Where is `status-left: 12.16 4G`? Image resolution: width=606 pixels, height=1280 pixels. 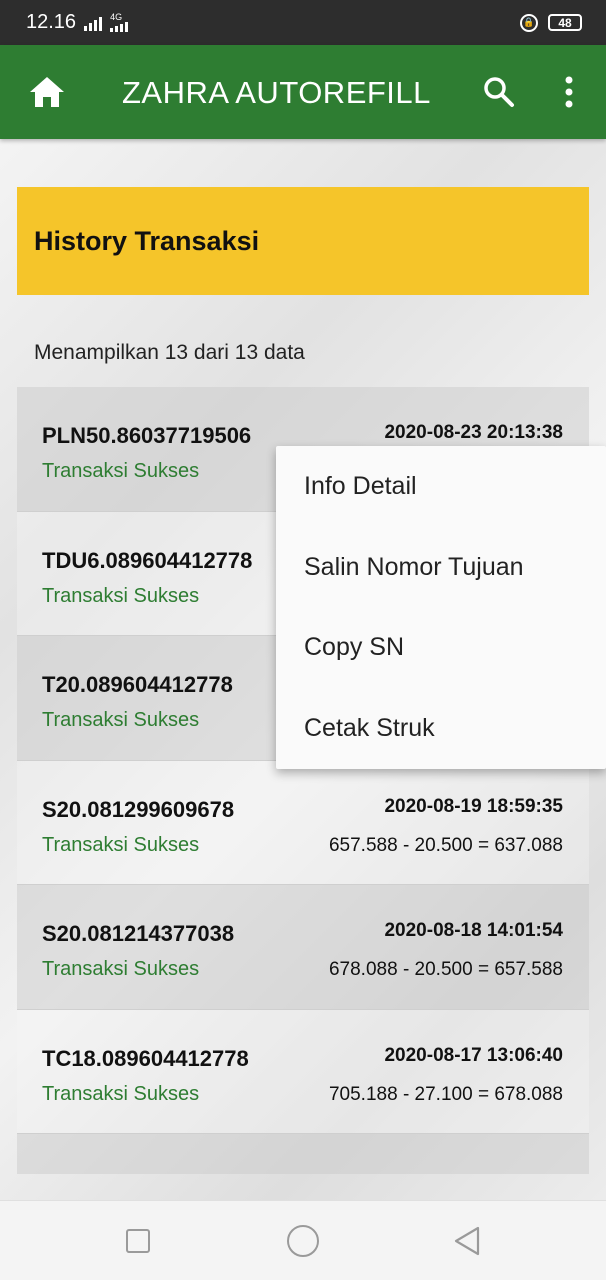
status-left: 12.16 4G is located at coordinates (77, 22).